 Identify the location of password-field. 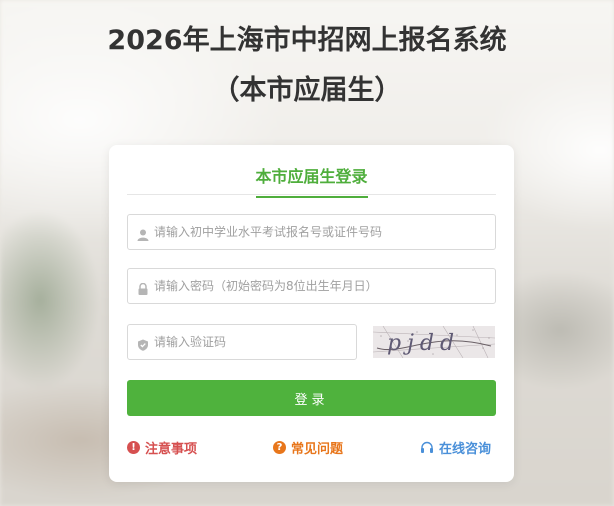
(311, 286).